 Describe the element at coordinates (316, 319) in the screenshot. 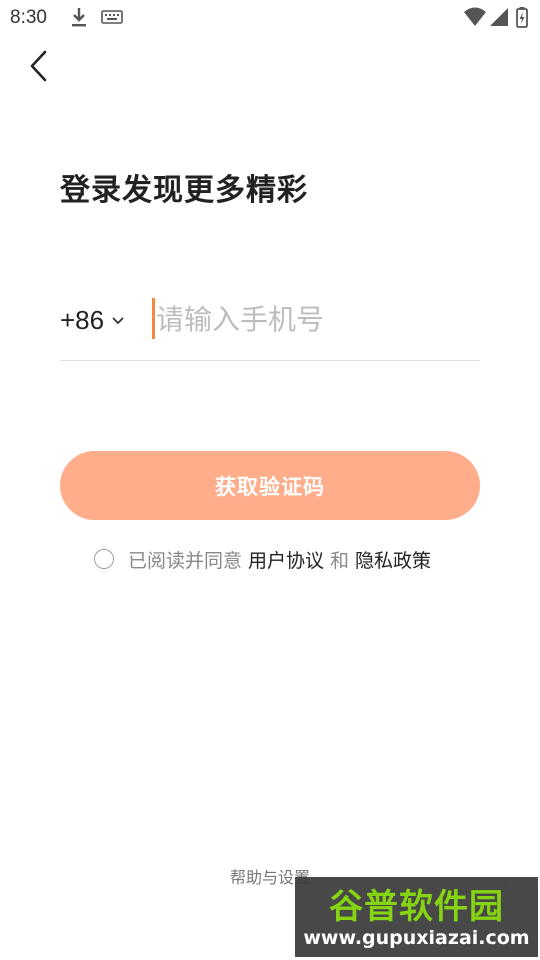

I see `phone-number-input` at that location.